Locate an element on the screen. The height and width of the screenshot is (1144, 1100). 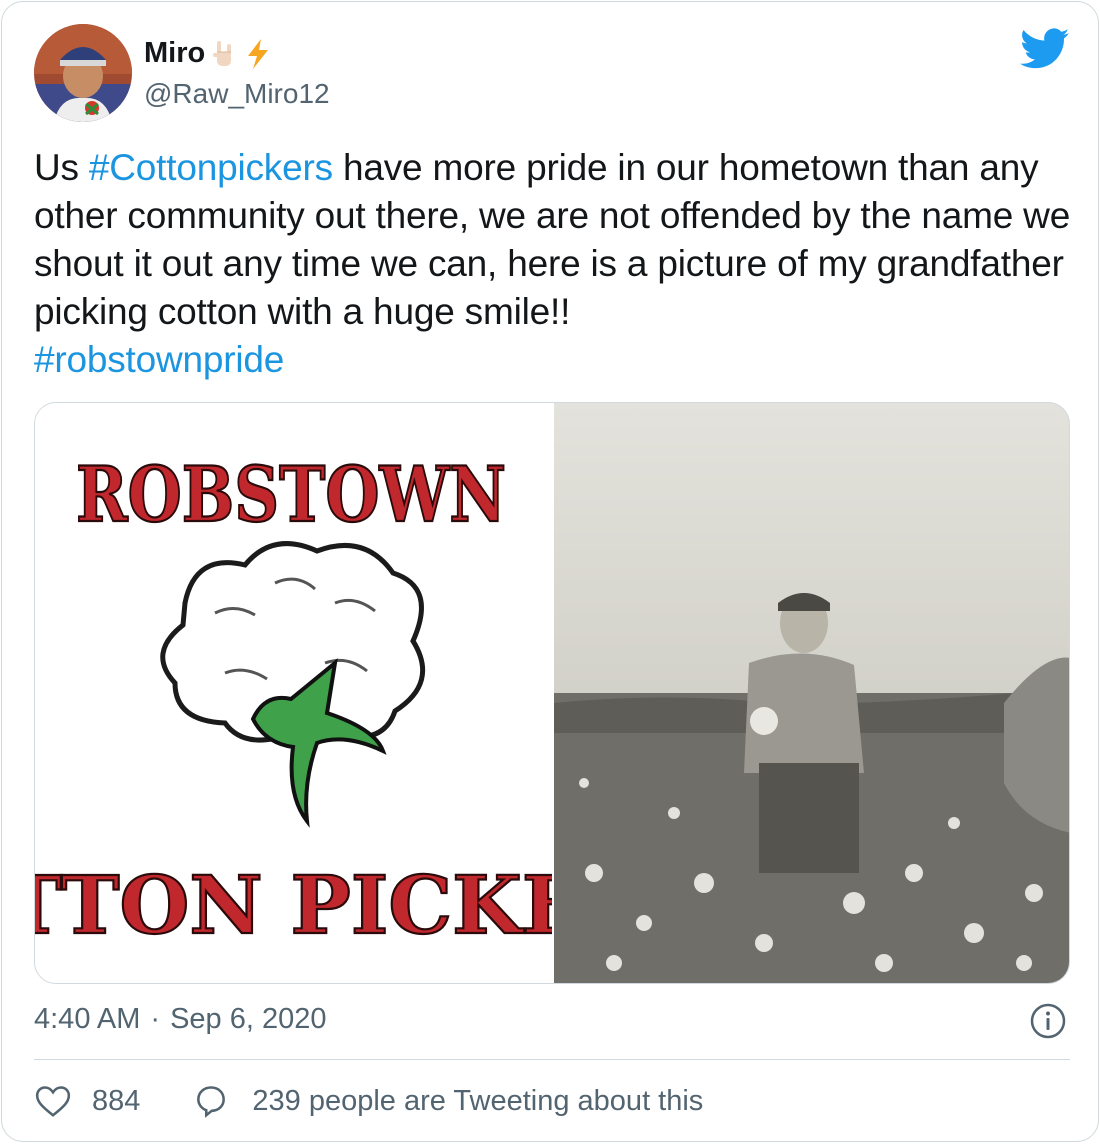
display-name: Miro is located at coordinates (174, 53).